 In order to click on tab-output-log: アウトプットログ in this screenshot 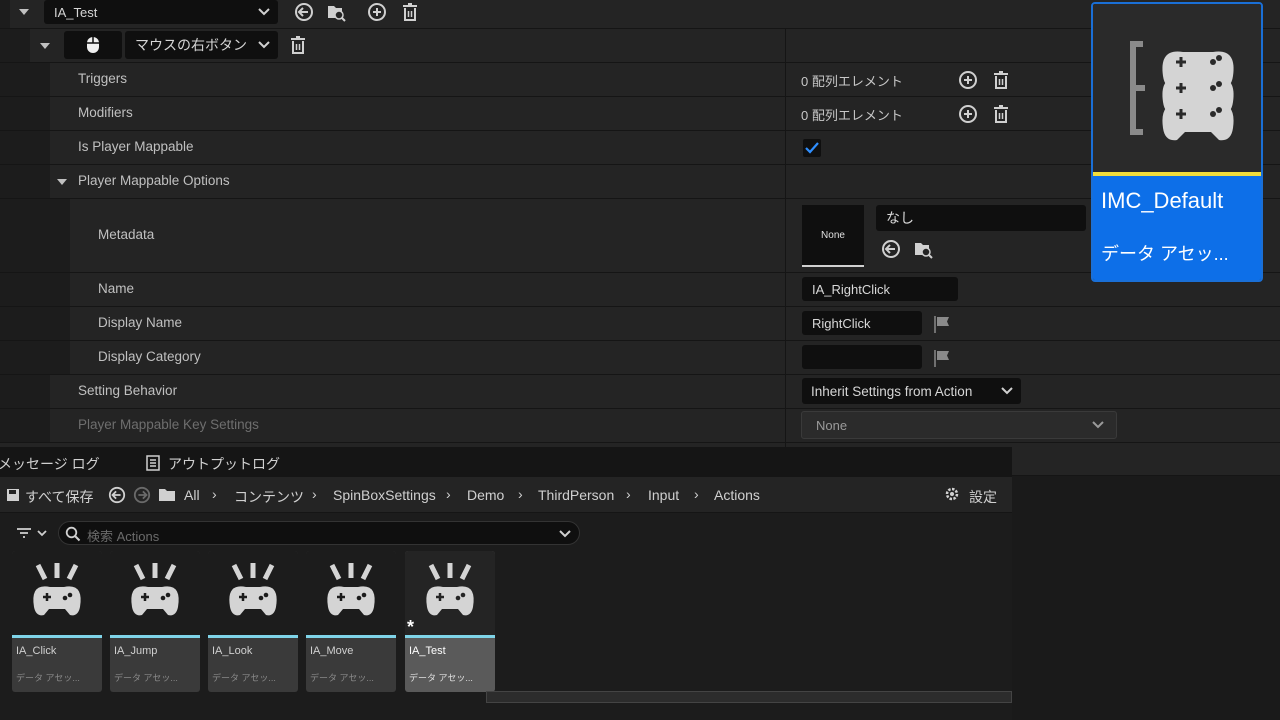, I will do `click(224, 464)`.